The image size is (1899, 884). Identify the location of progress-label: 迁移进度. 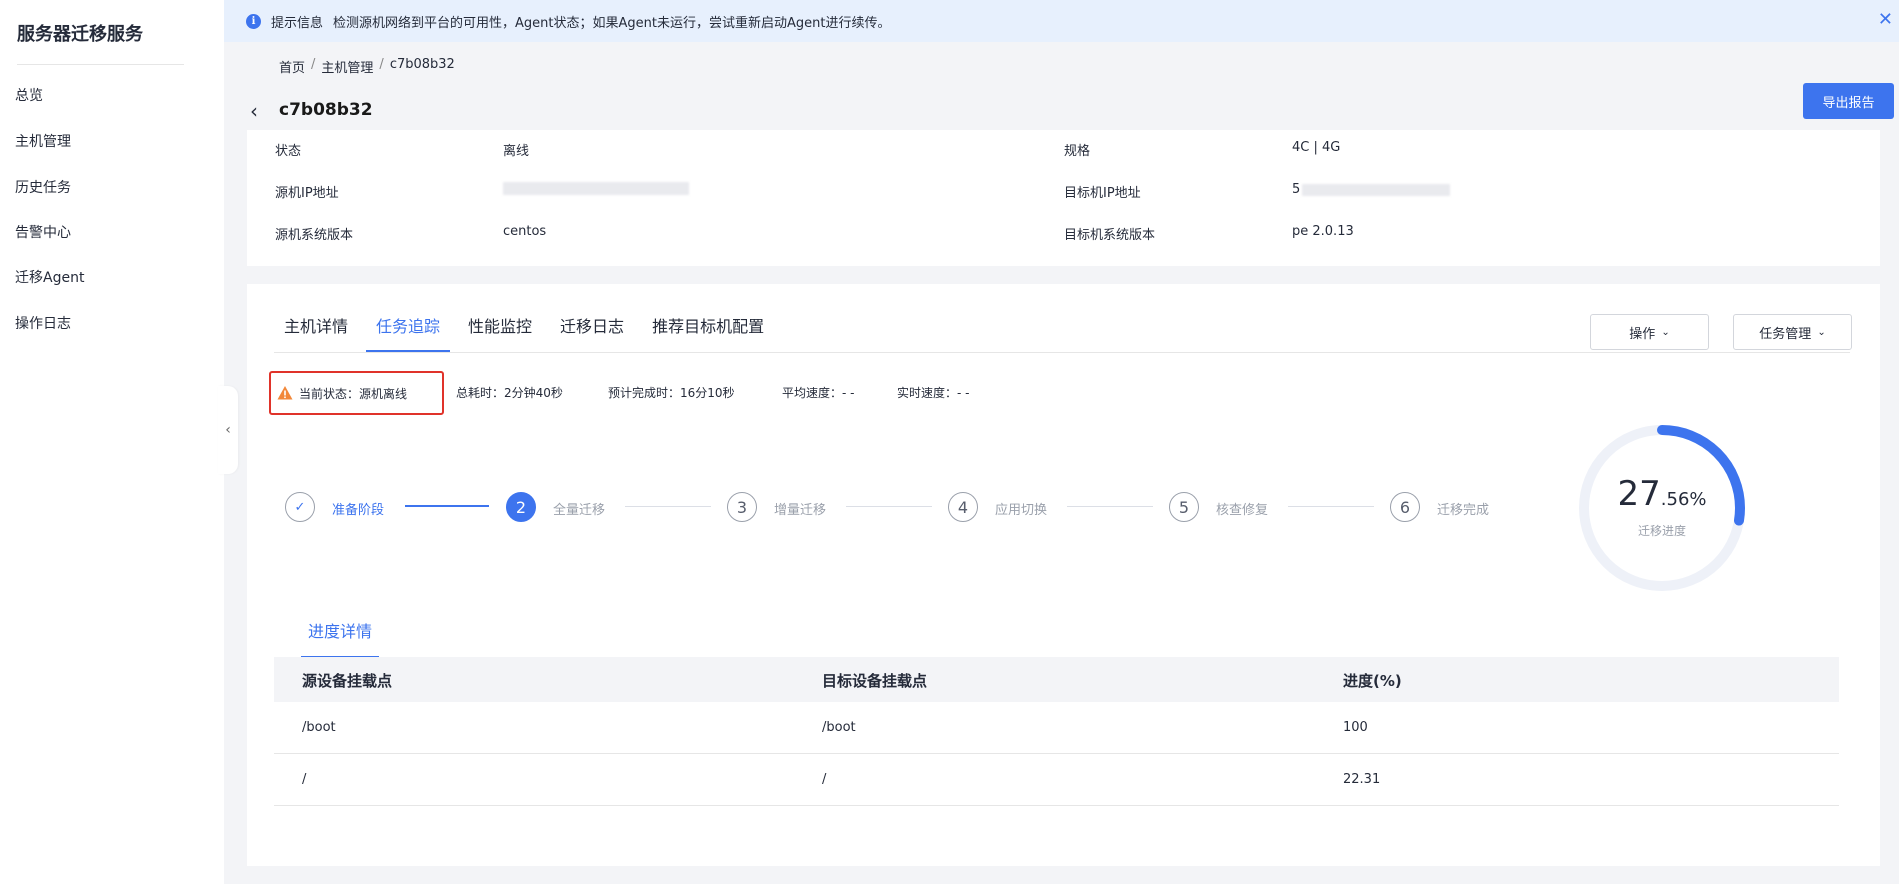
(1661, 531).